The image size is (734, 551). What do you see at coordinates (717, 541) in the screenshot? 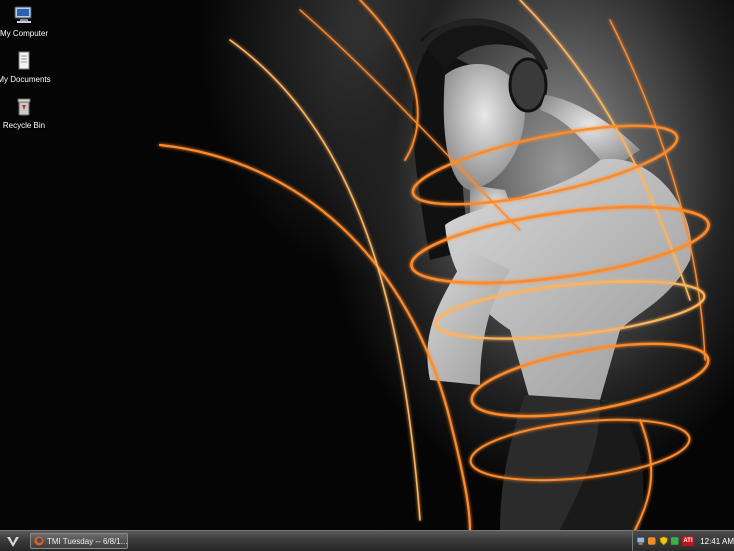
I see `clock: 12:41 AM` at bounding box center [717, 541].